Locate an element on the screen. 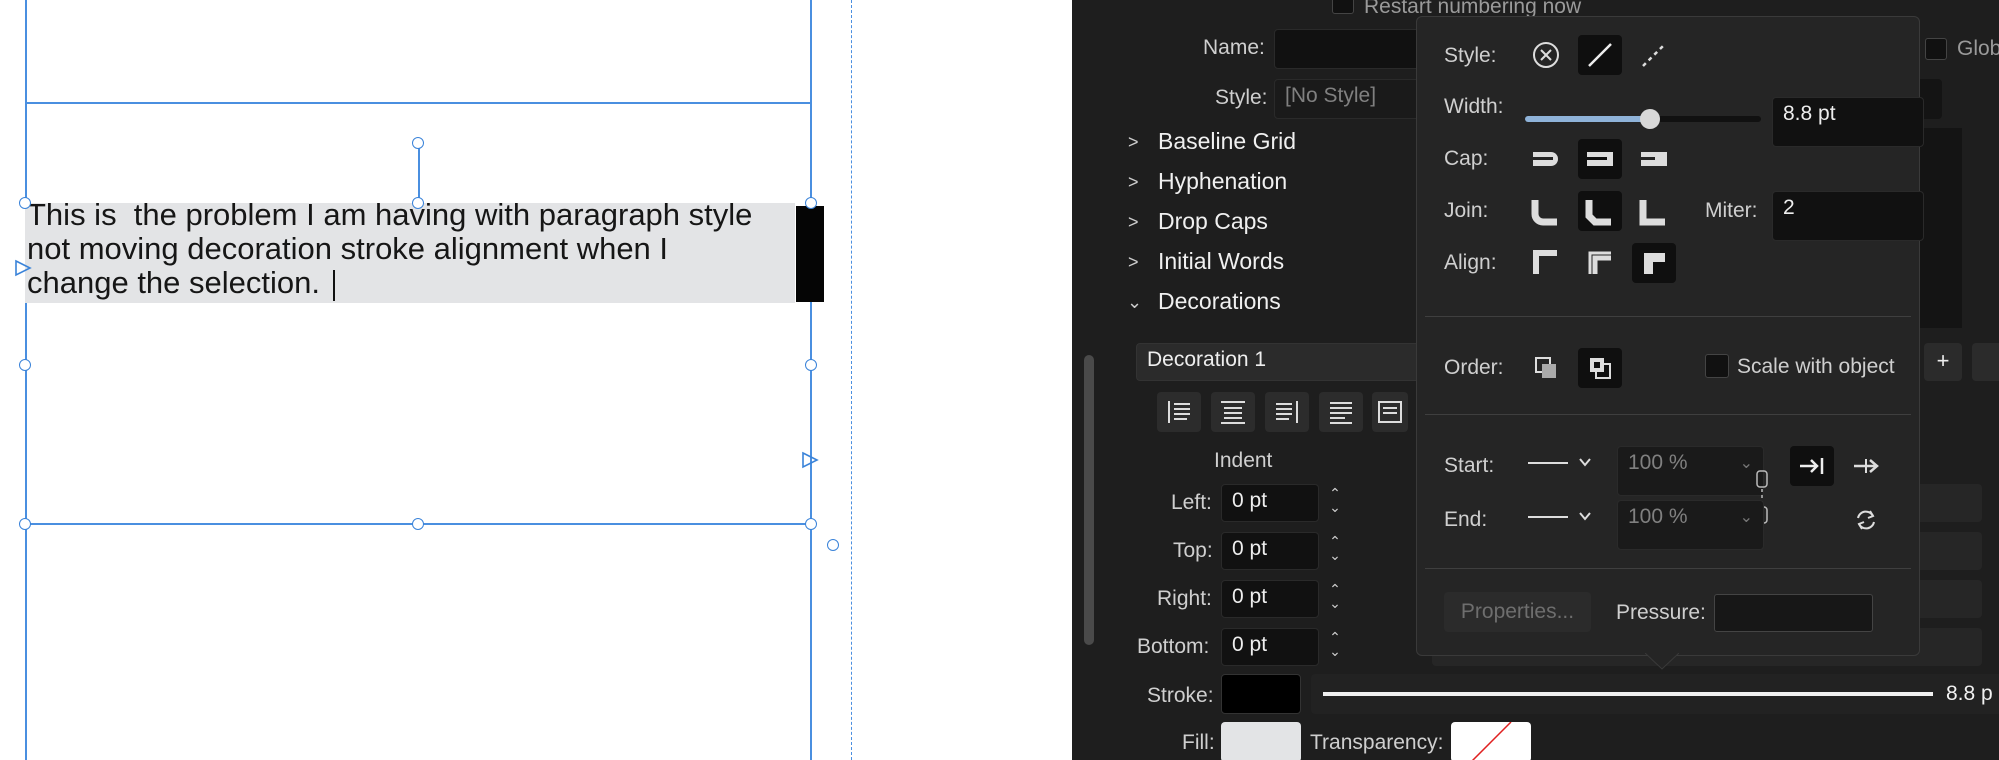 This screenshot has height=760, width=1999. rotation-stem is located at coordinates (419, 173).